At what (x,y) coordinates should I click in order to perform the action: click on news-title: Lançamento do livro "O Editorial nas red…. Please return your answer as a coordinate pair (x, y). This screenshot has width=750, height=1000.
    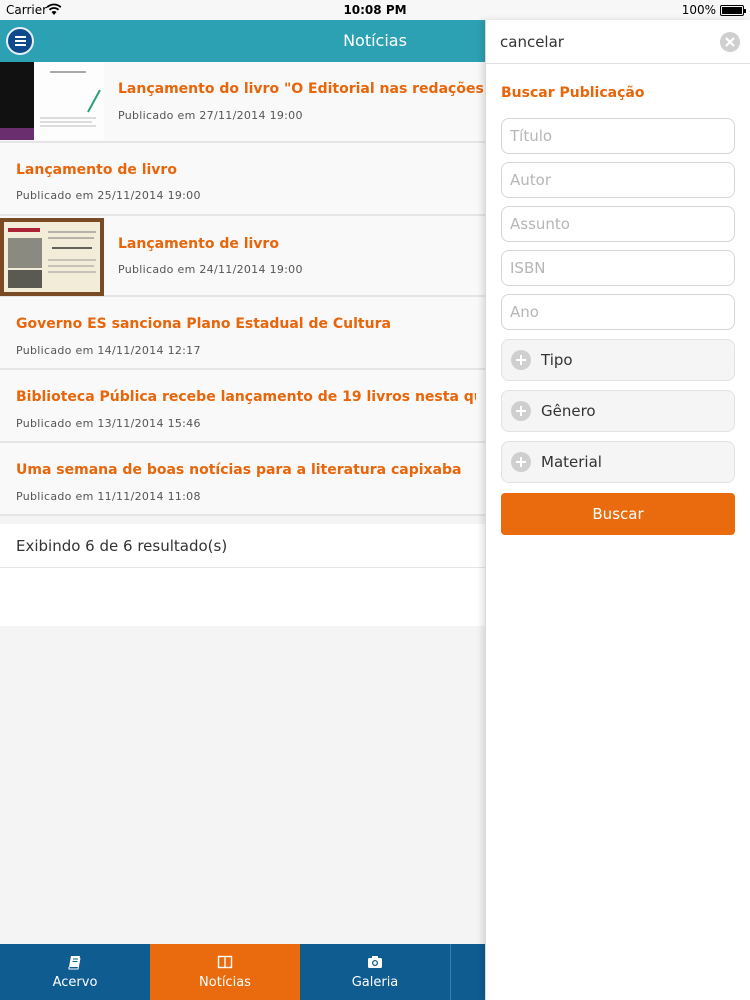
    Looking at the image, I should click on (301, 89).